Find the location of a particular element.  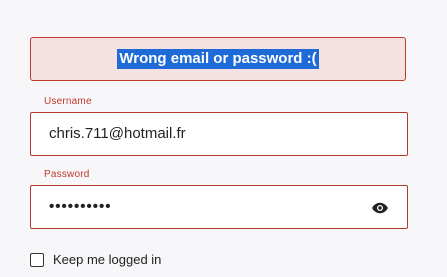

keep-logged-in-label: Keep me logged in is located at coordinates (107, 259).